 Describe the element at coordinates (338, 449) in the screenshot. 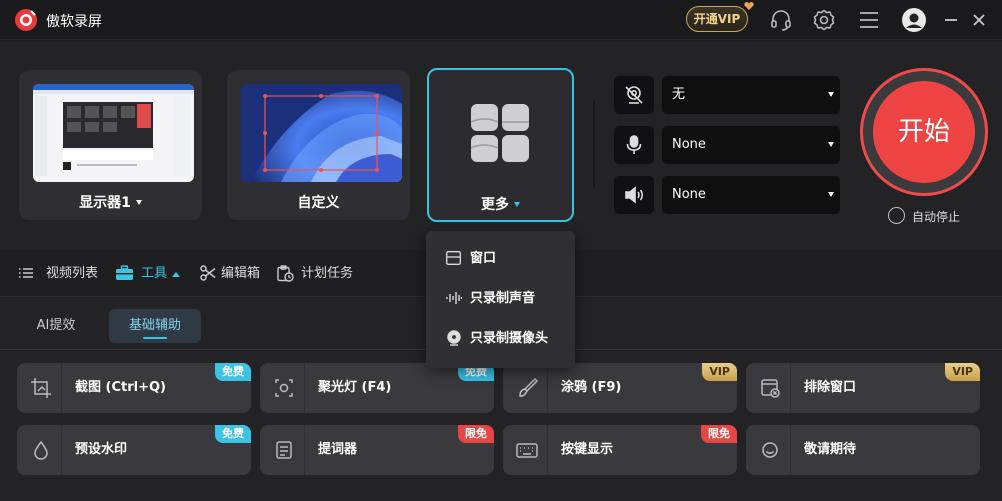

I see `tool-label: 提词器` at that location.